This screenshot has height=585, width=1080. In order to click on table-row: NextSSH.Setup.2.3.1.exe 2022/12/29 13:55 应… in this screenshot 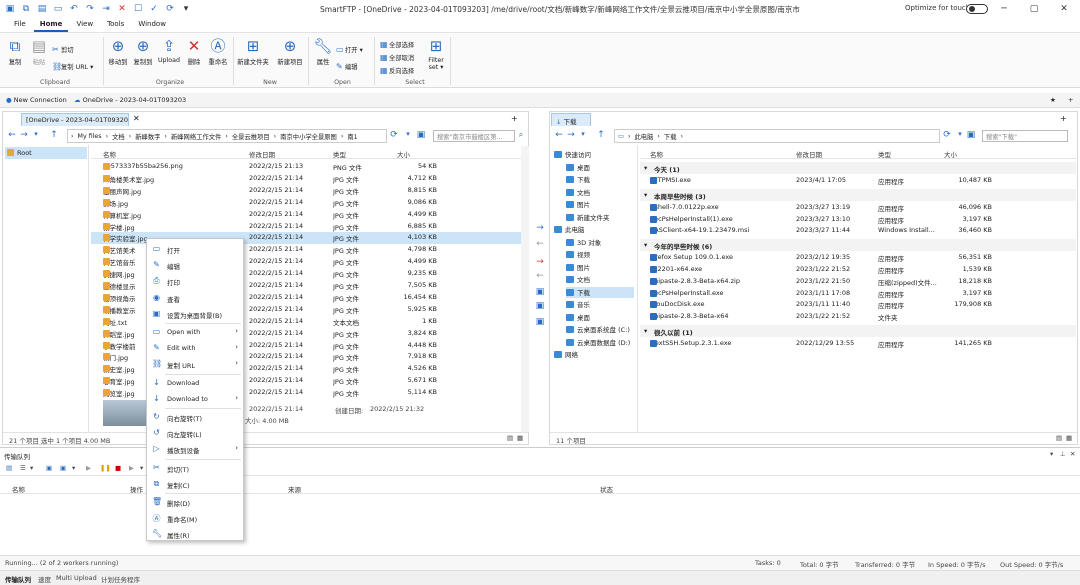, I will do `click(858, 344)`.